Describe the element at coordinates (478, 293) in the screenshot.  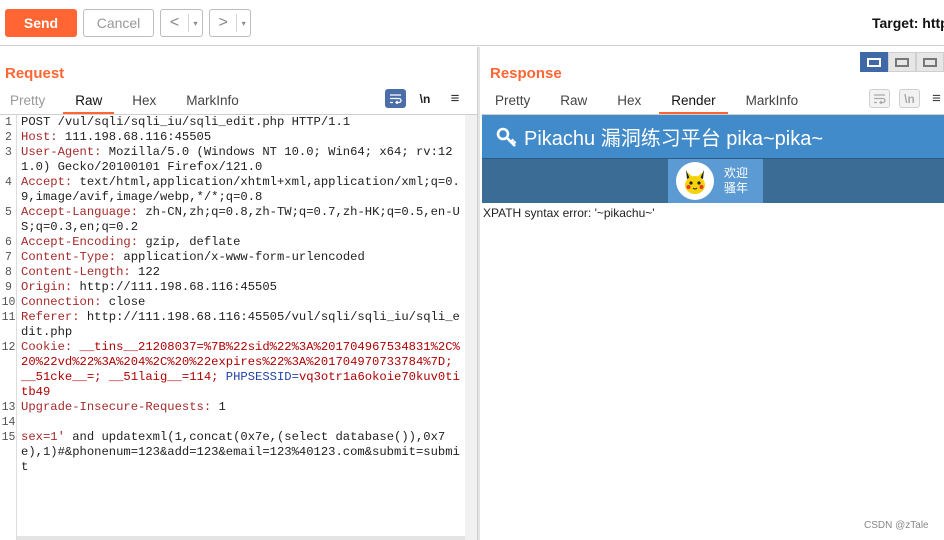
I see `pane-divider` at that location.